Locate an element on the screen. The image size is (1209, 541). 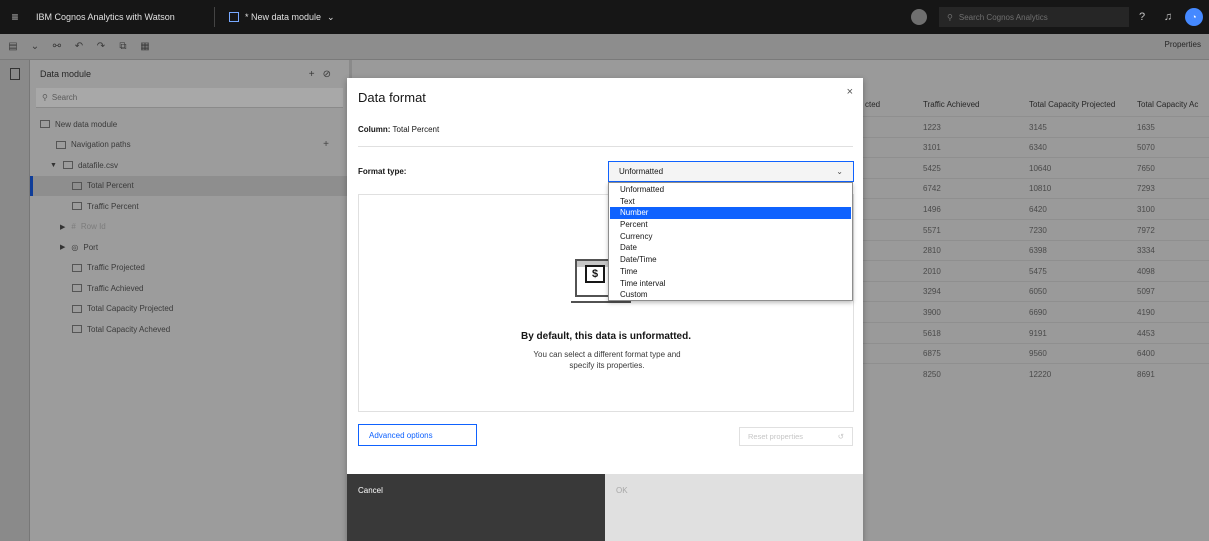
table-cell: 7972 is located at coordinates (1146, 230).